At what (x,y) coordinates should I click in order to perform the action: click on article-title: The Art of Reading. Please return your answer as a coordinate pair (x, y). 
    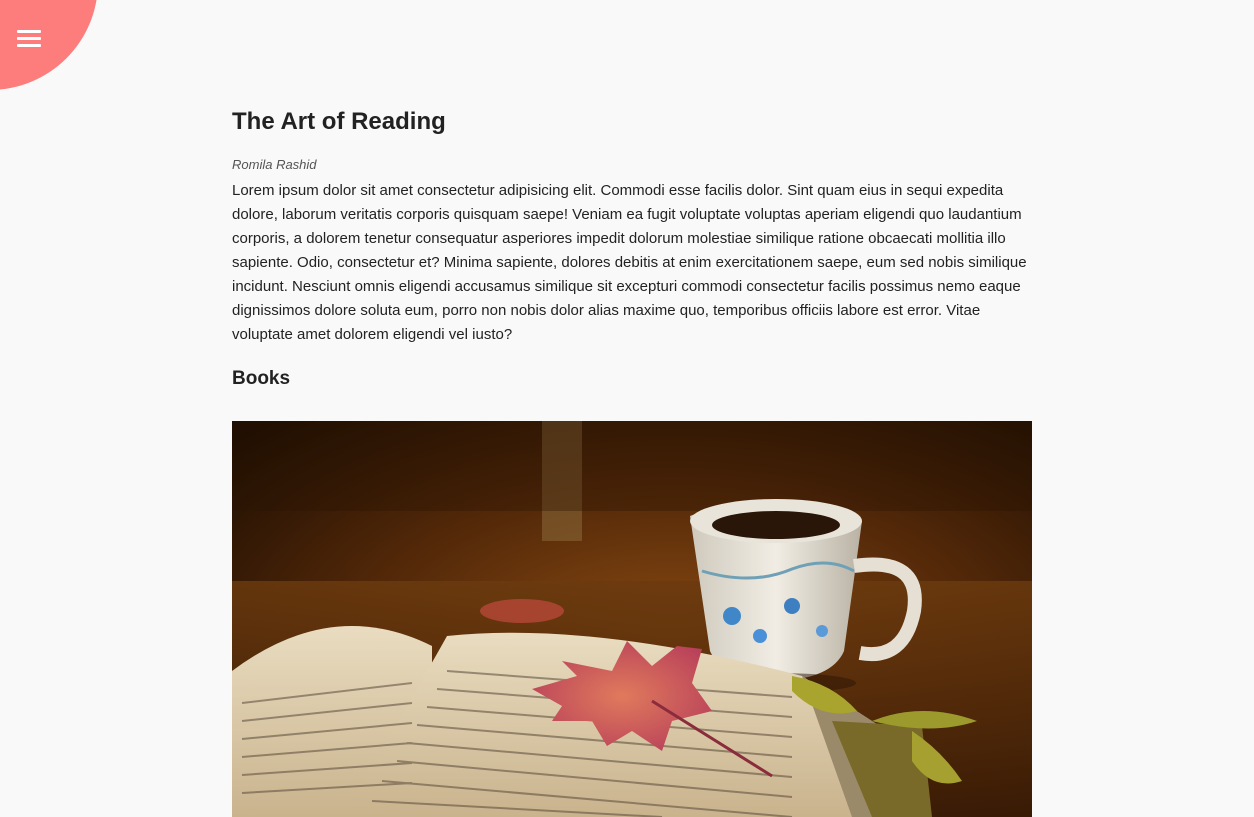
    Looking at the image, I should click on (339, 121).